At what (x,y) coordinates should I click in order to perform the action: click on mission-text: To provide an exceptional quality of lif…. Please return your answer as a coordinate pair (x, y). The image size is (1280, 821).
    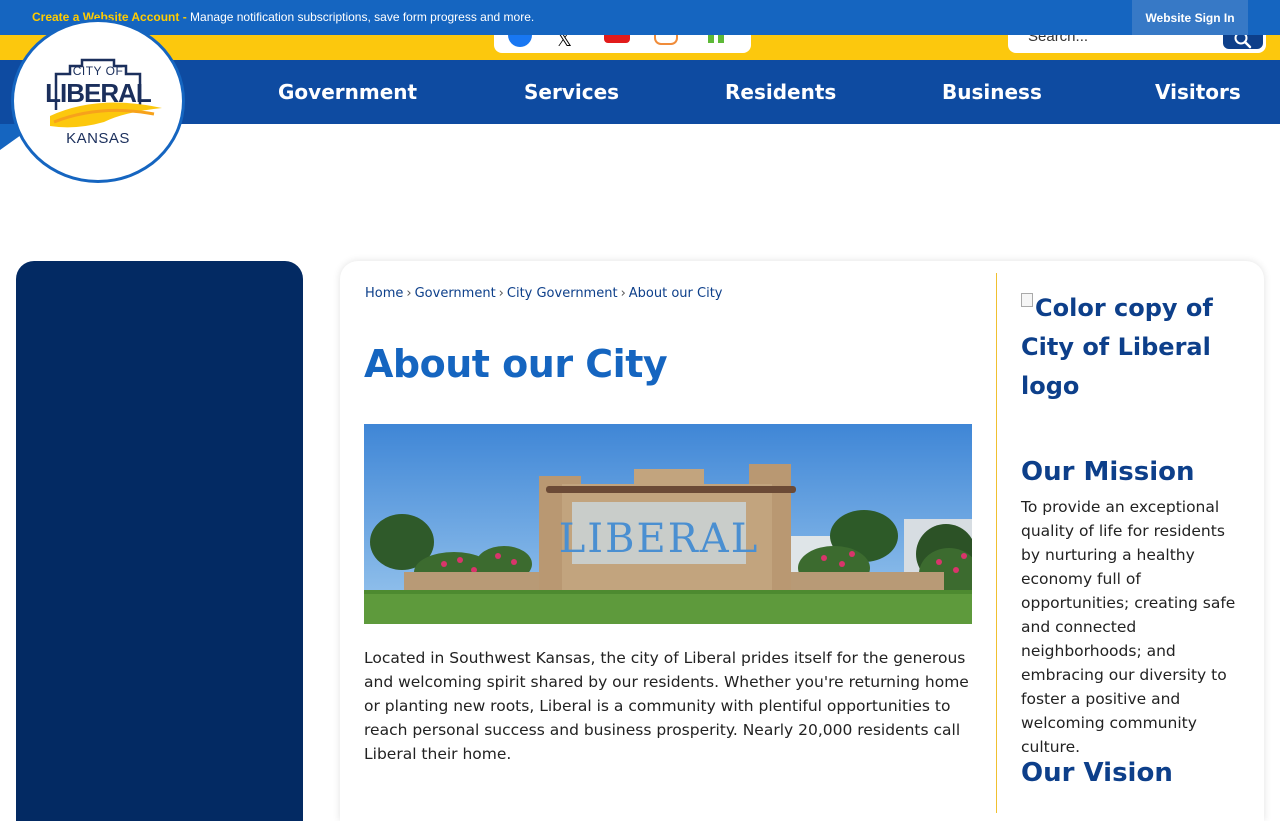
    Looking at the image, I should click on (1128, 627).